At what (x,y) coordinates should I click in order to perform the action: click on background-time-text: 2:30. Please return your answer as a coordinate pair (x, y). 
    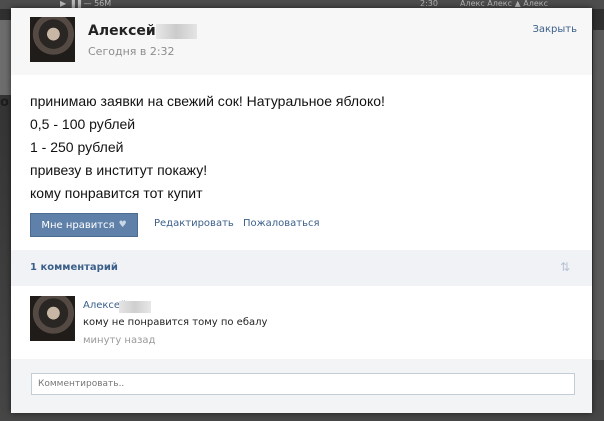
    Looking at the image, I should click on (429, 4).